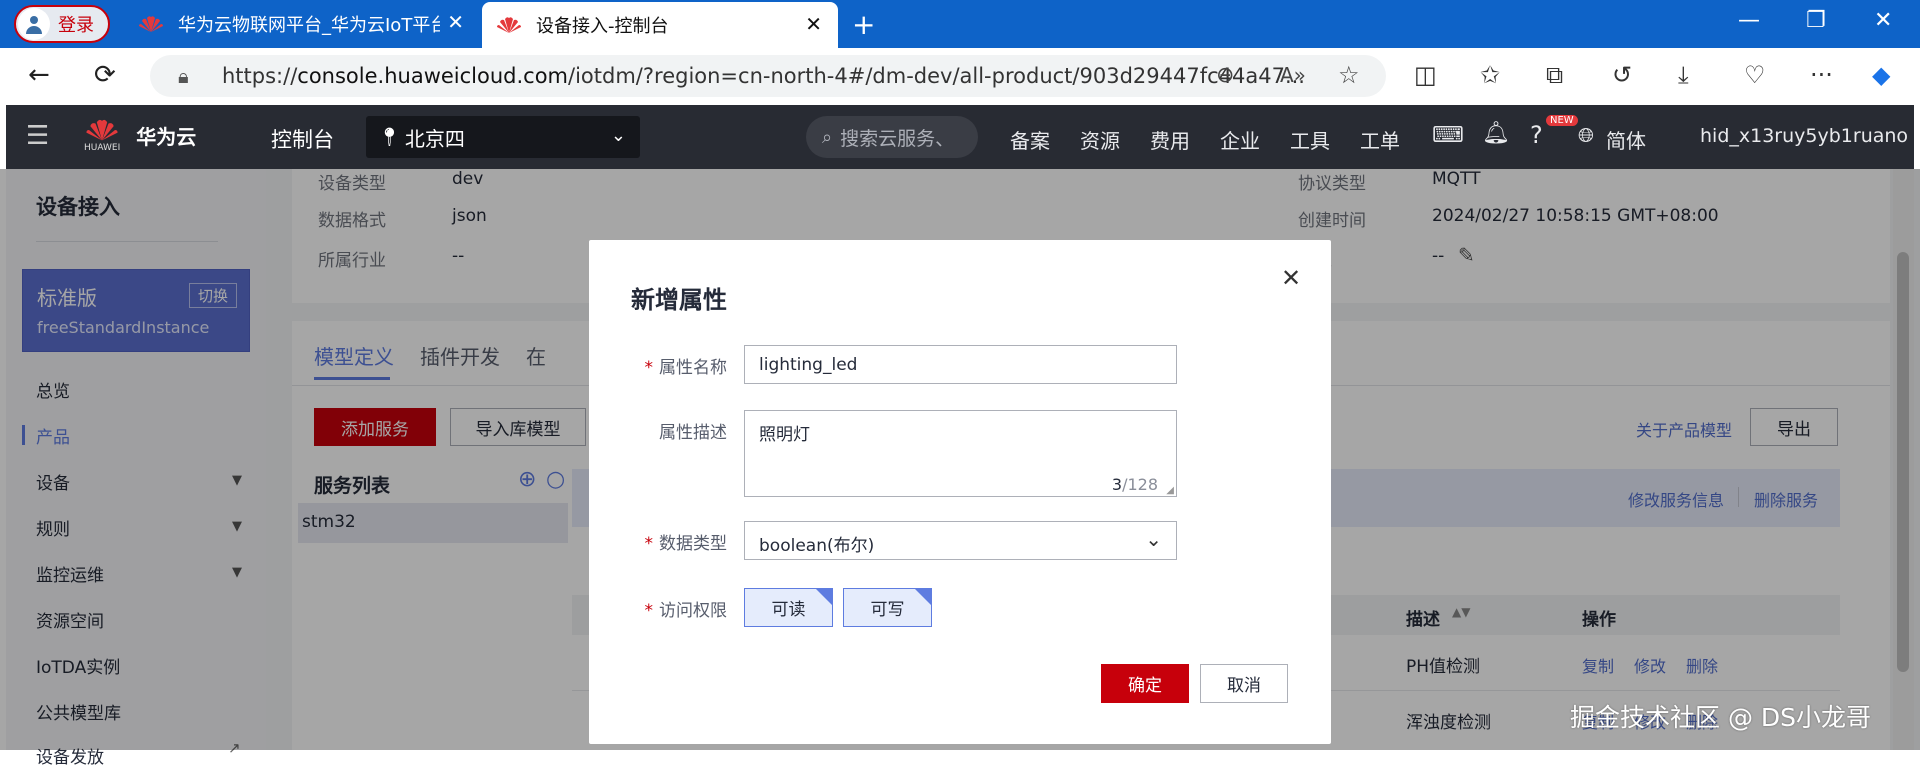 The height and width of the screenshot is (768, 1920). What do you see at coordinates (1145, 683) in the screenshot?
I see `confirm-button: 确定` at bounding box center [1145, 683].